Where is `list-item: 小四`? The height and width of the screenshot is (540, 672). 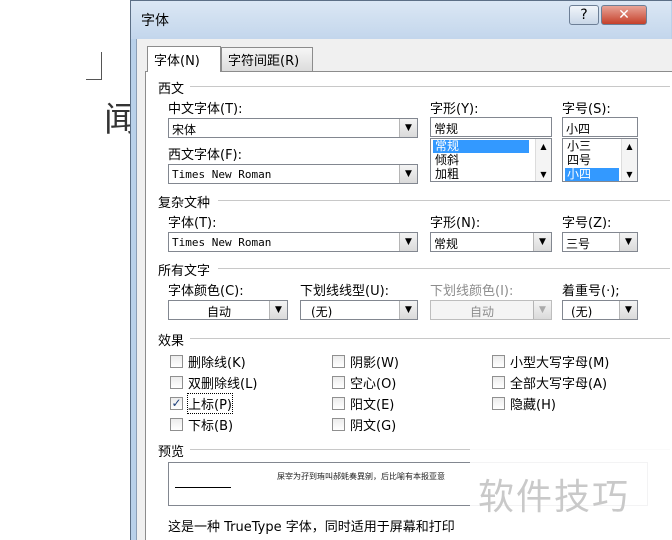 list-item: 小四 is located at coordinates (592, 174).